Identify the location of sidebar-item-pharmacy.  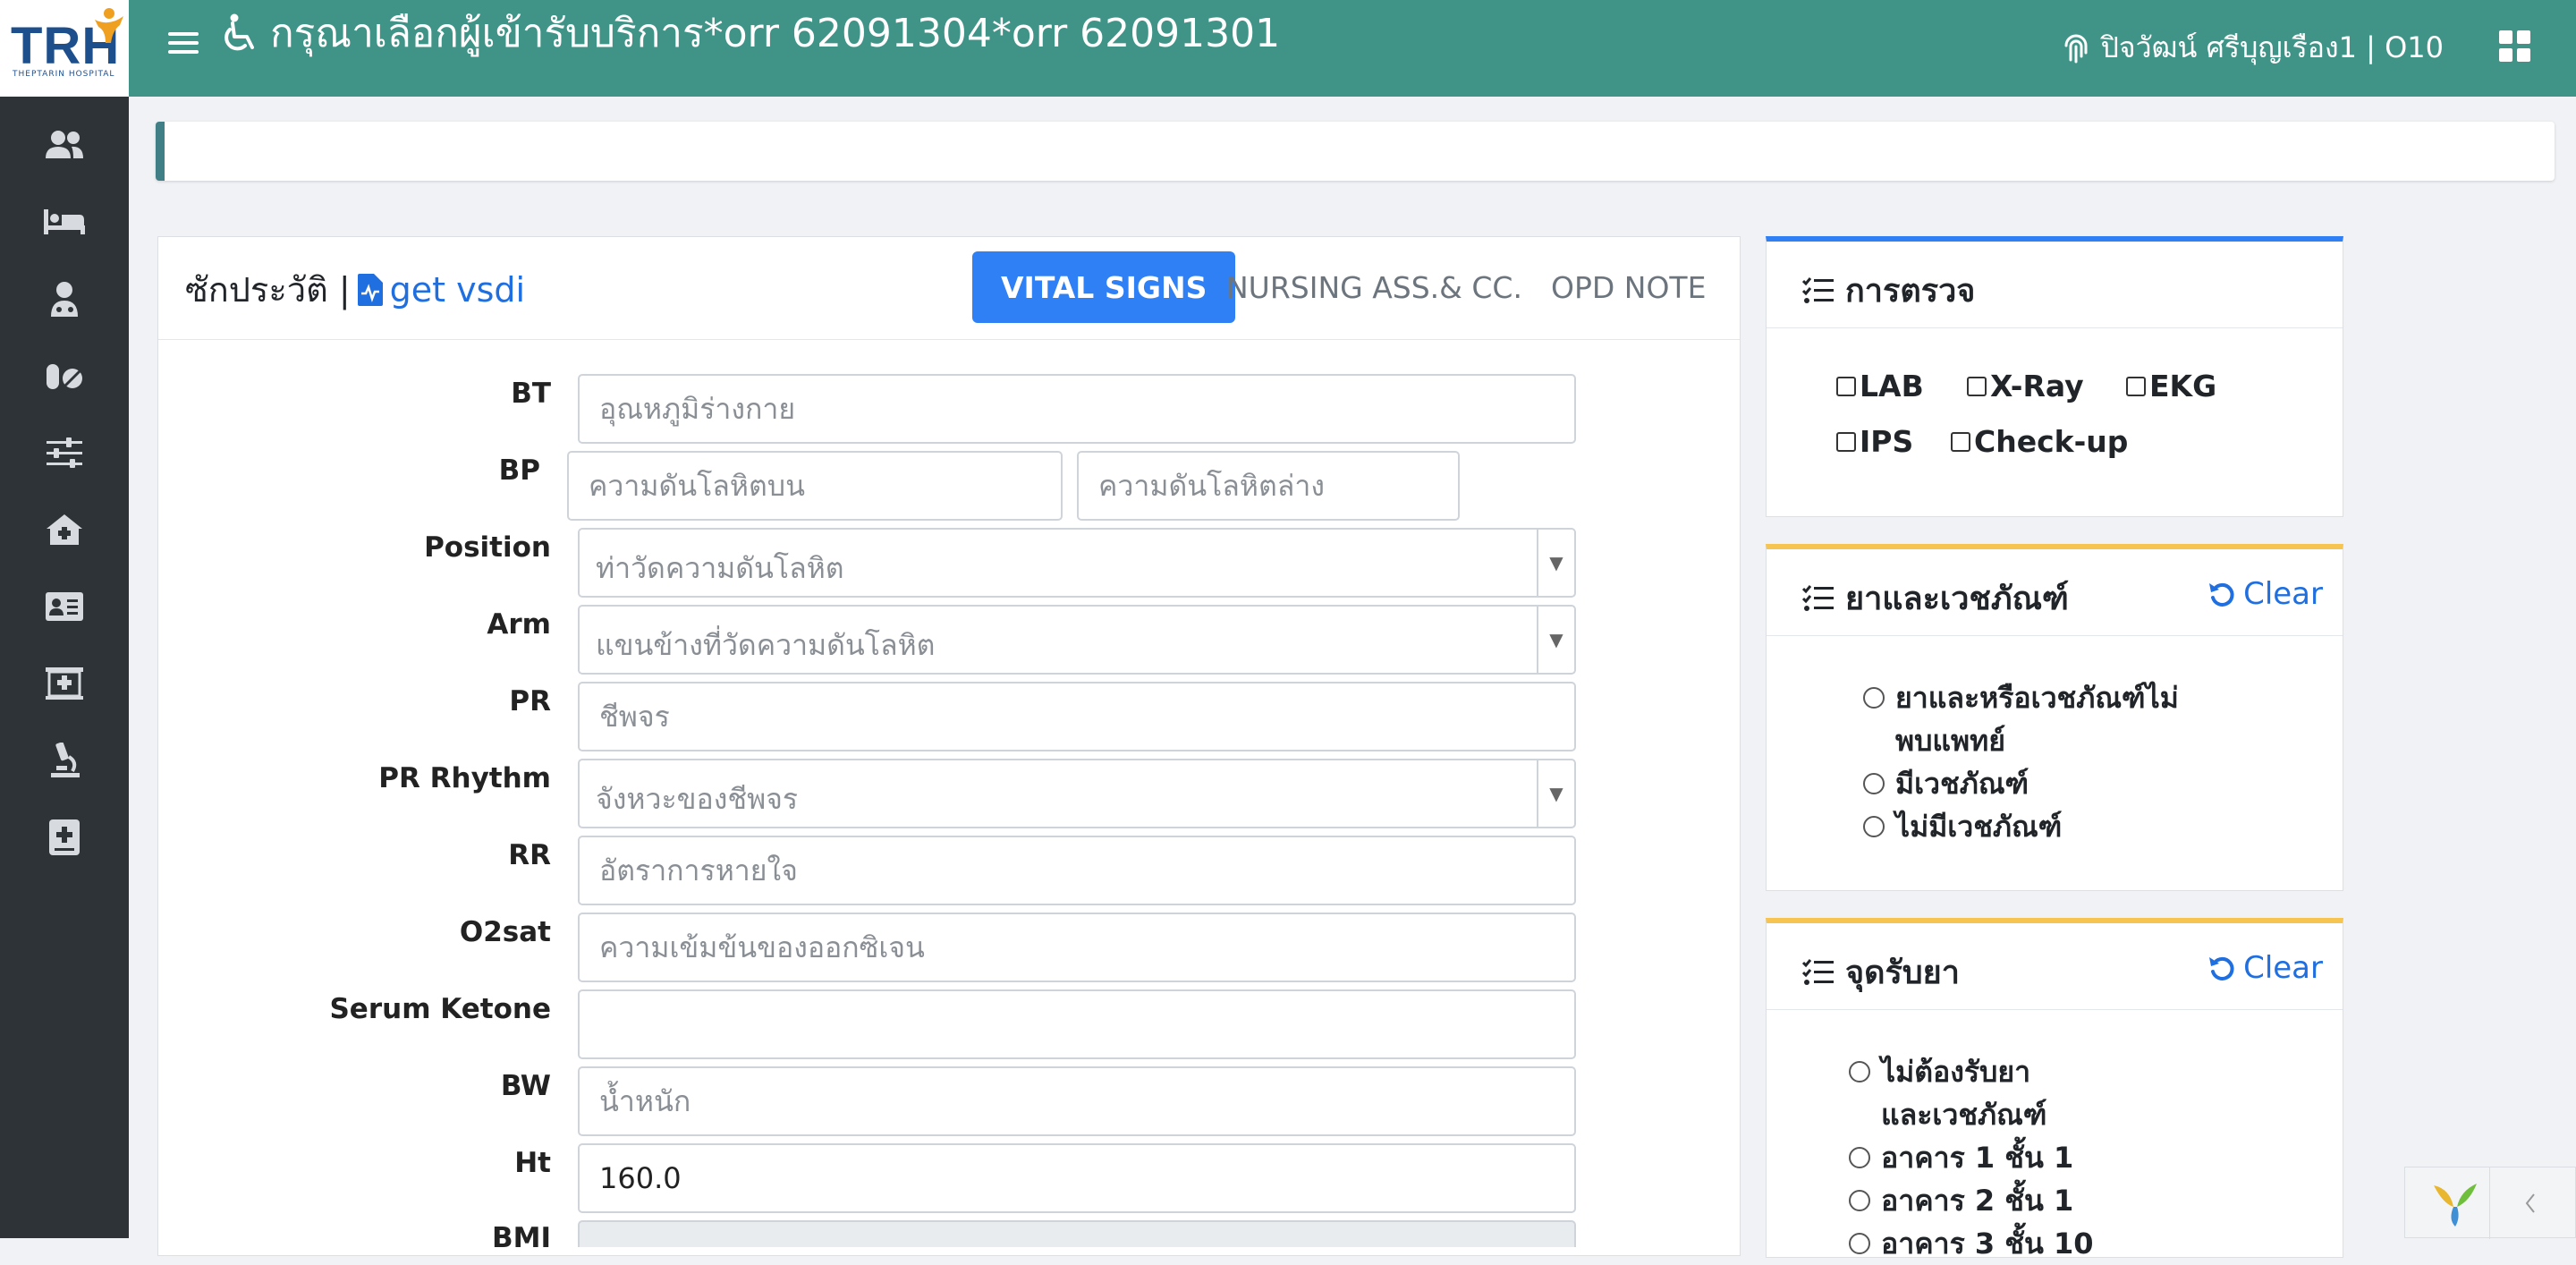
(64, 376).